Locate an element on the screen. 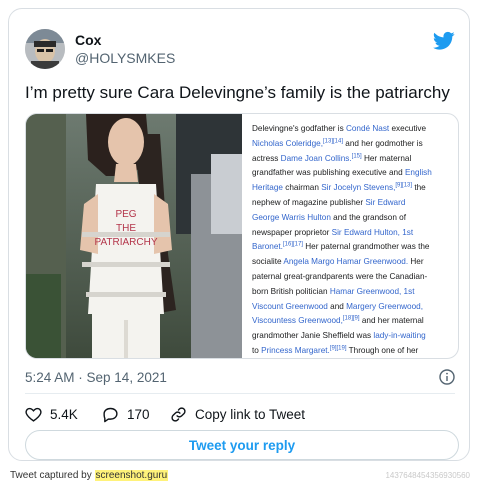  wiki-link: Sir Jocelyn Stevens, is located at coordinates (358, 187).